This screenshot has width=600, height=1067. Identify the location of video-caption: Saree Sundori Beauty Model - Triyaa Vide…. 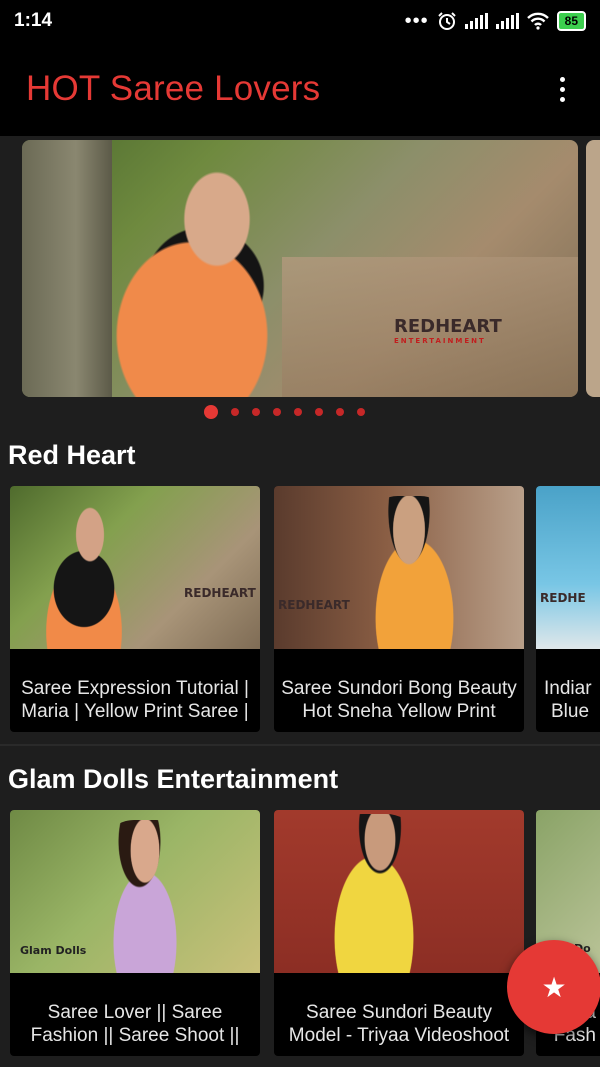
(399, 1023).